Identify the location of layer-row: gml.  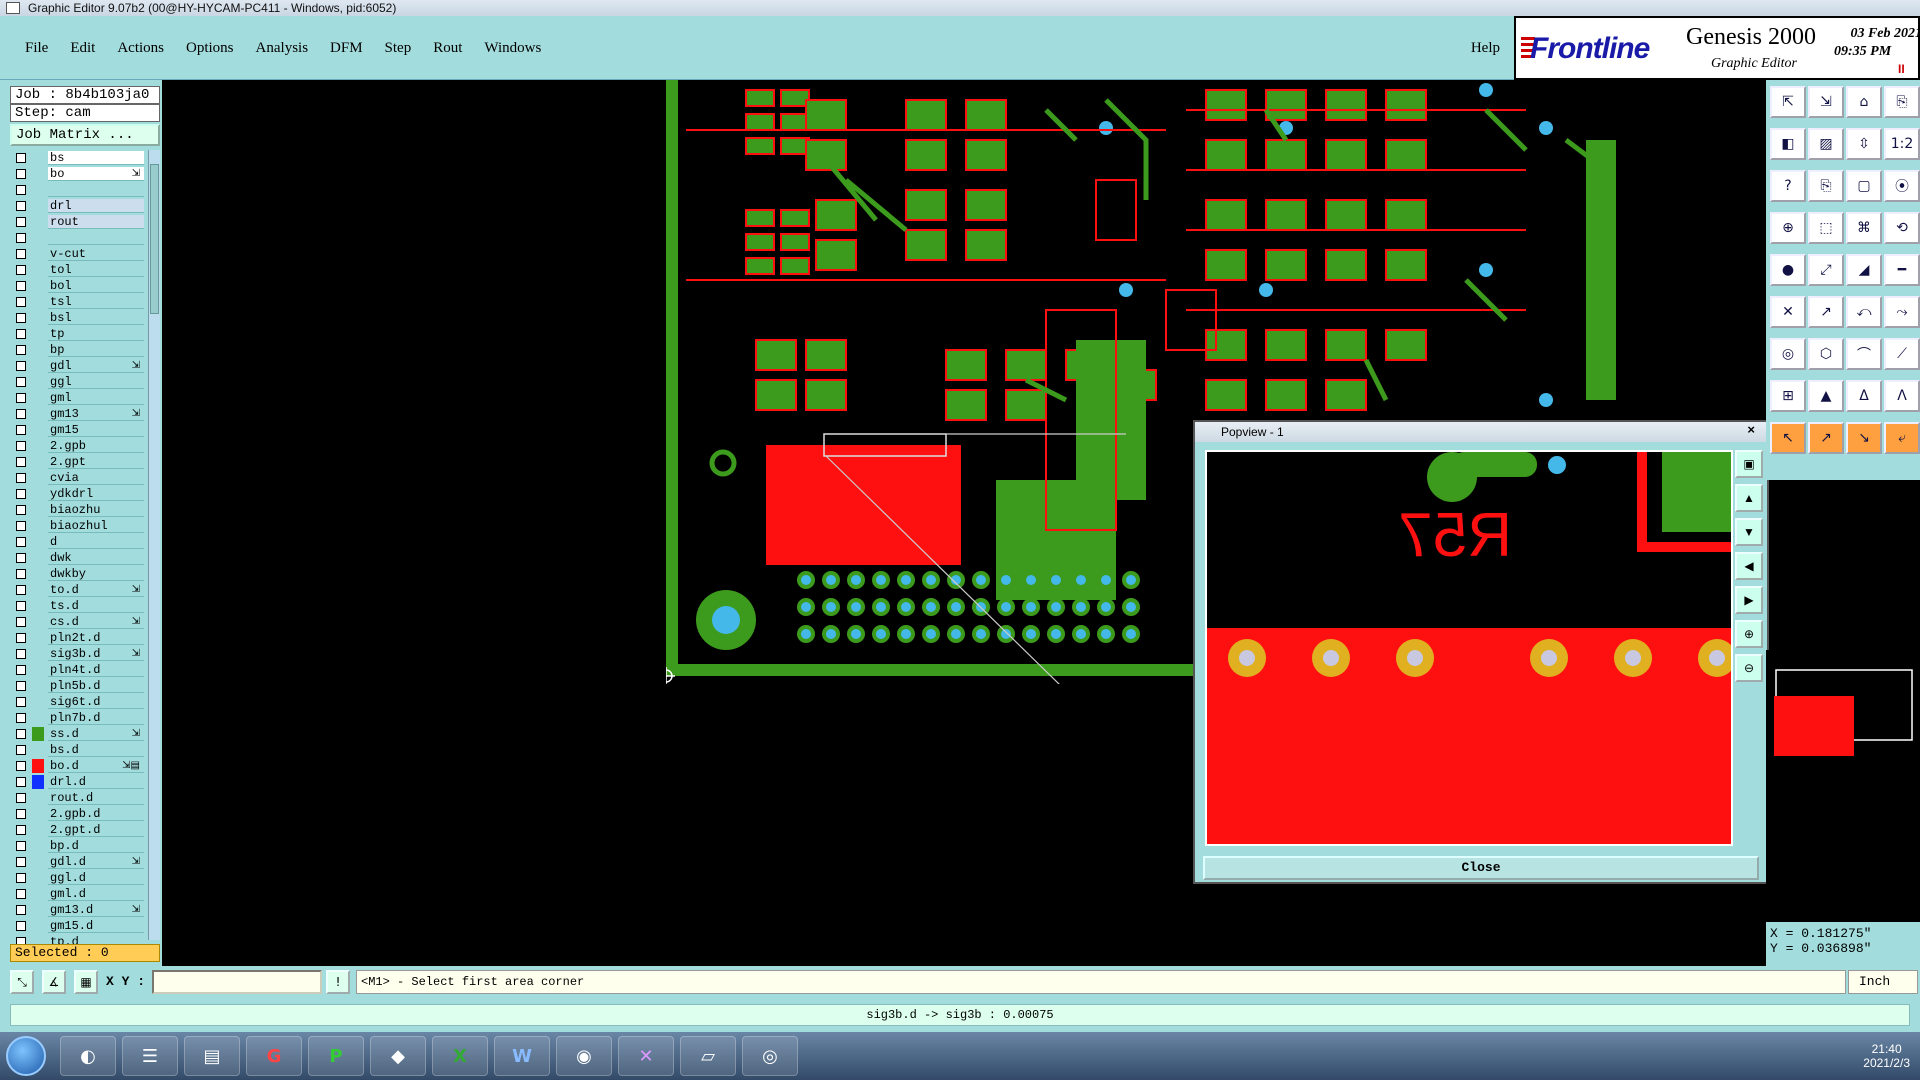
(79, 398).